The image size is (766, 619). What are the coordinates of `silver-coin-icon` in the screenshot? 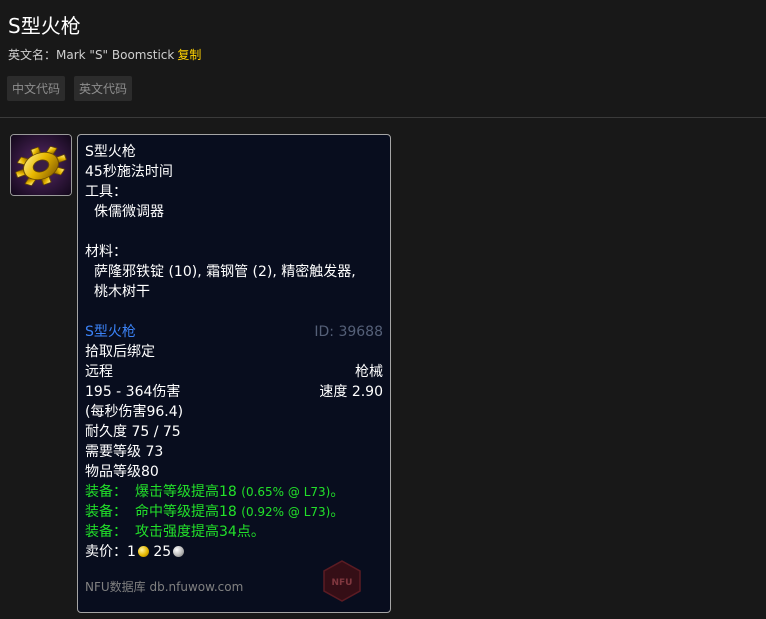 It's located at (179, 551).